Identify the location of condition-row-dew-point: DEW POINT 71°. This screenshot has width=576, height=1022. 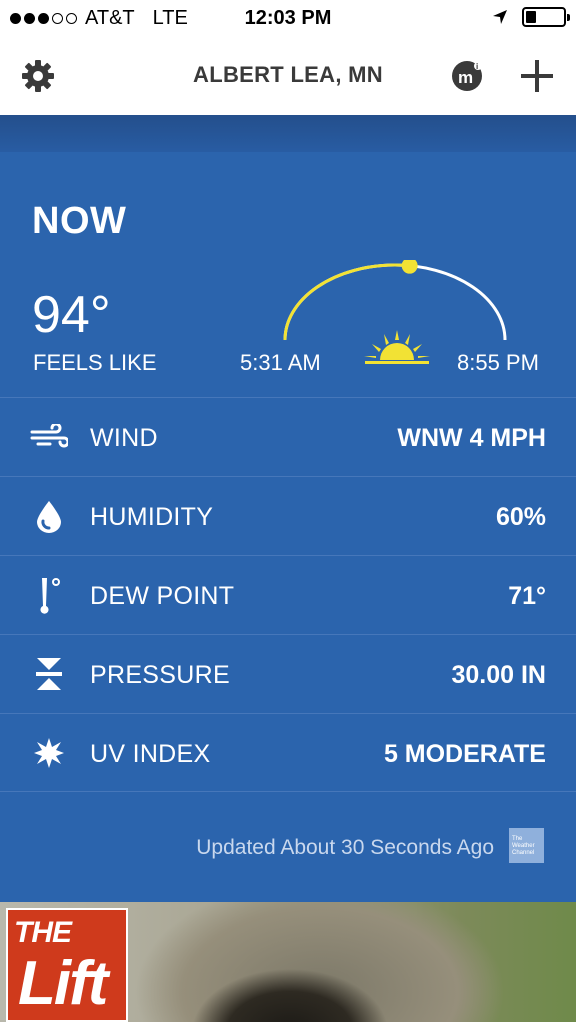
(288, 594).